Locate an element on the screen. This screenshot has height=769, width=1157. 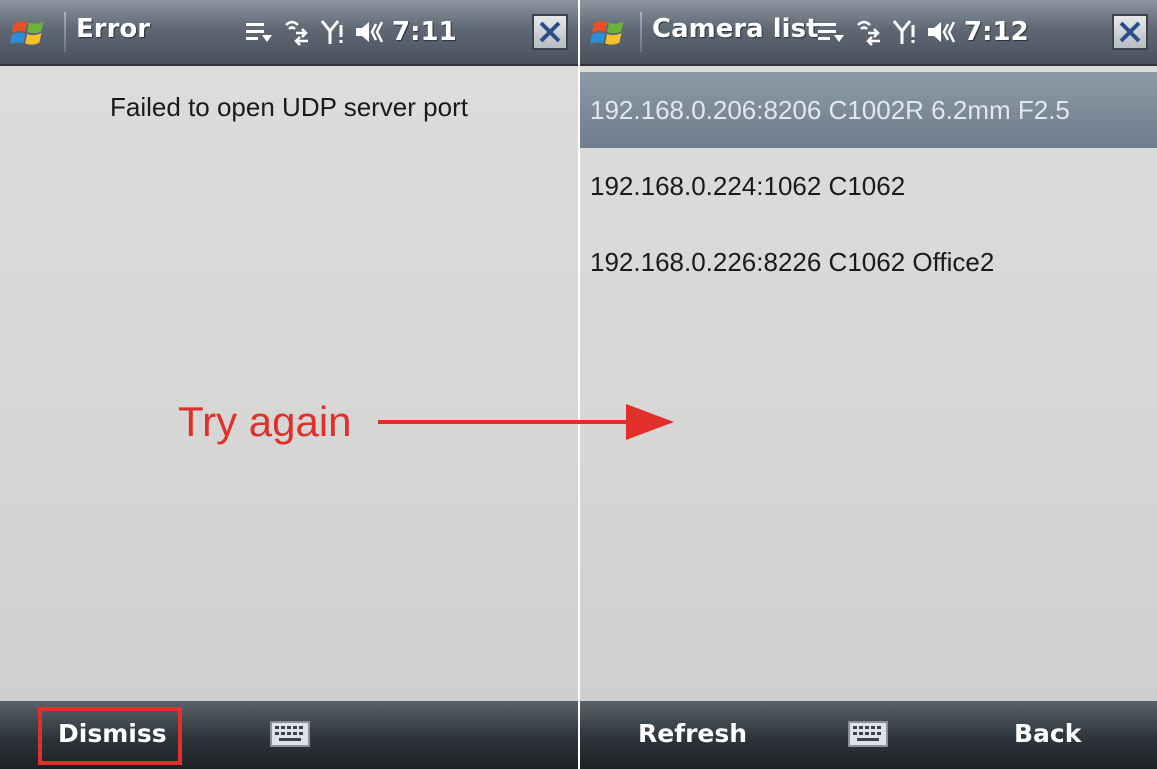
back-button: Back is located at coordinates (1047, 733).